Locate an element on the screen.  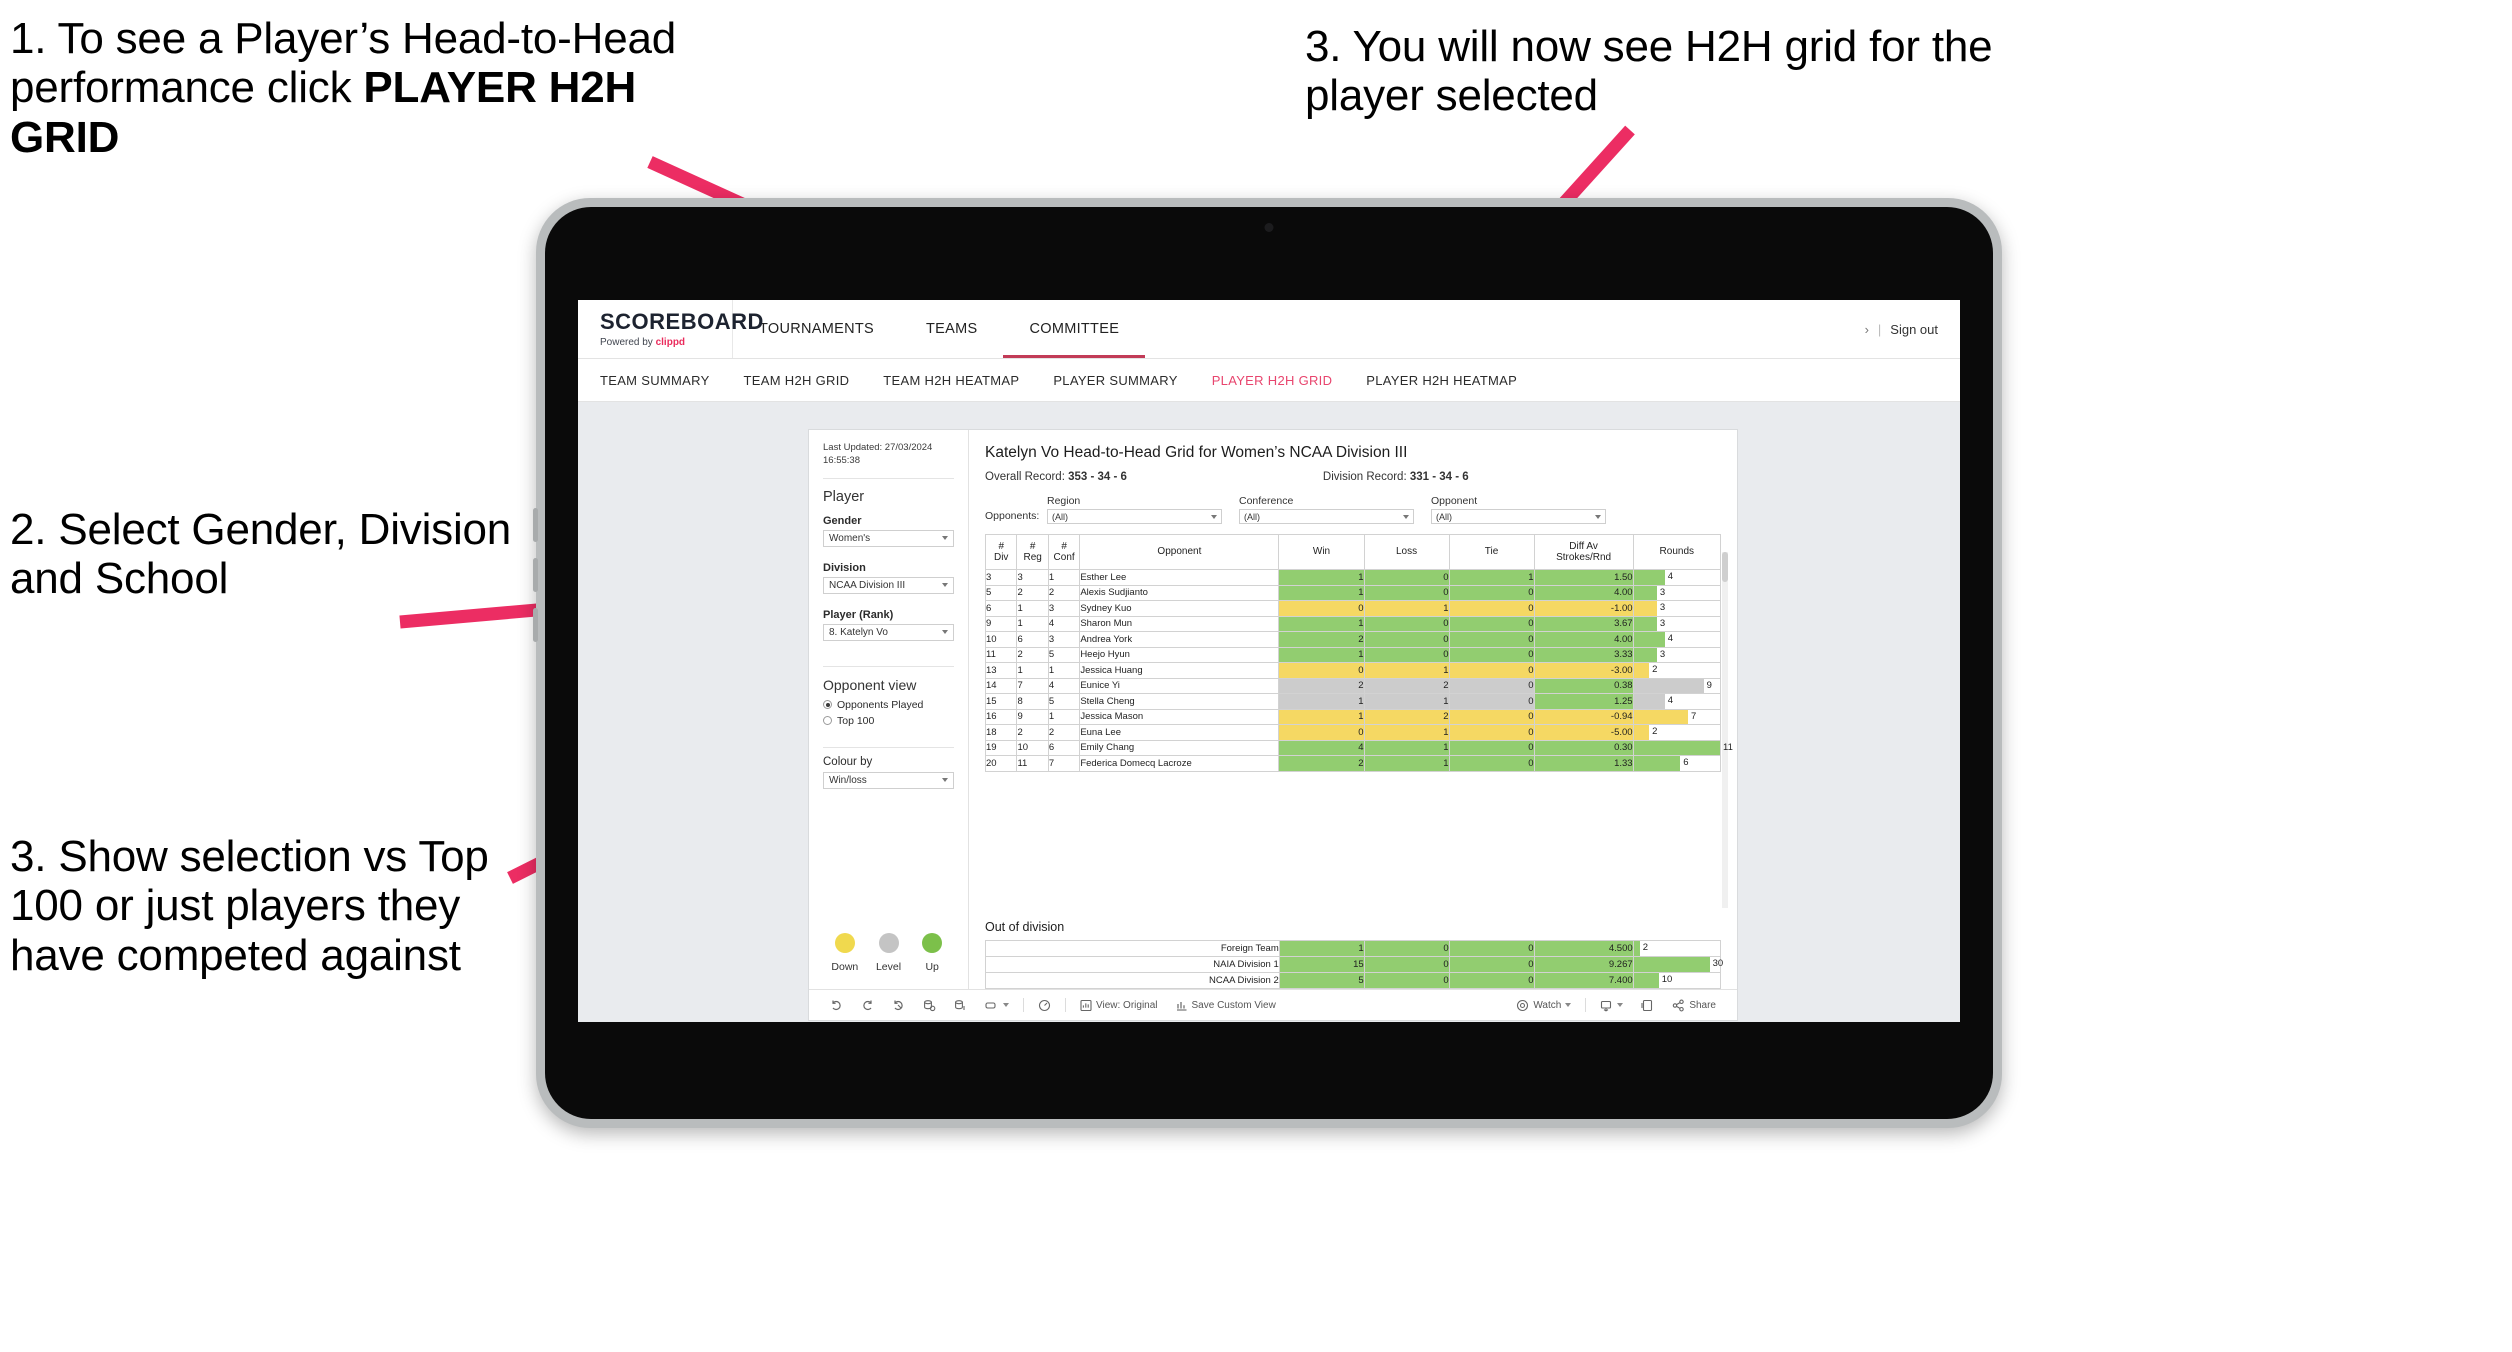
cell-div: 18 is located at coordinates (1001, 732).